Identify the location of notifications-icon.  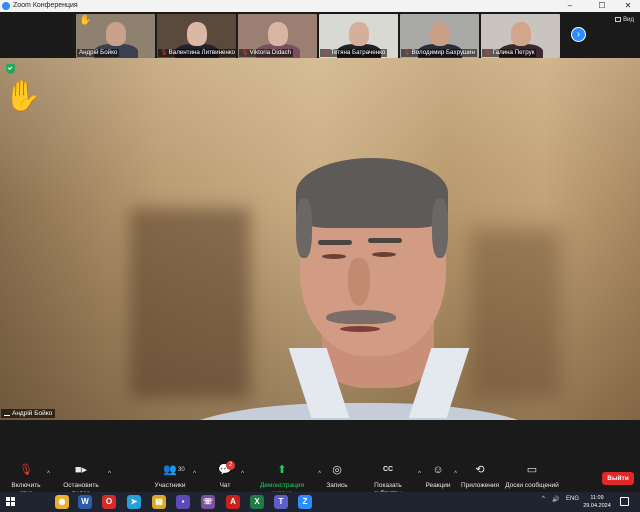
(624, 501).